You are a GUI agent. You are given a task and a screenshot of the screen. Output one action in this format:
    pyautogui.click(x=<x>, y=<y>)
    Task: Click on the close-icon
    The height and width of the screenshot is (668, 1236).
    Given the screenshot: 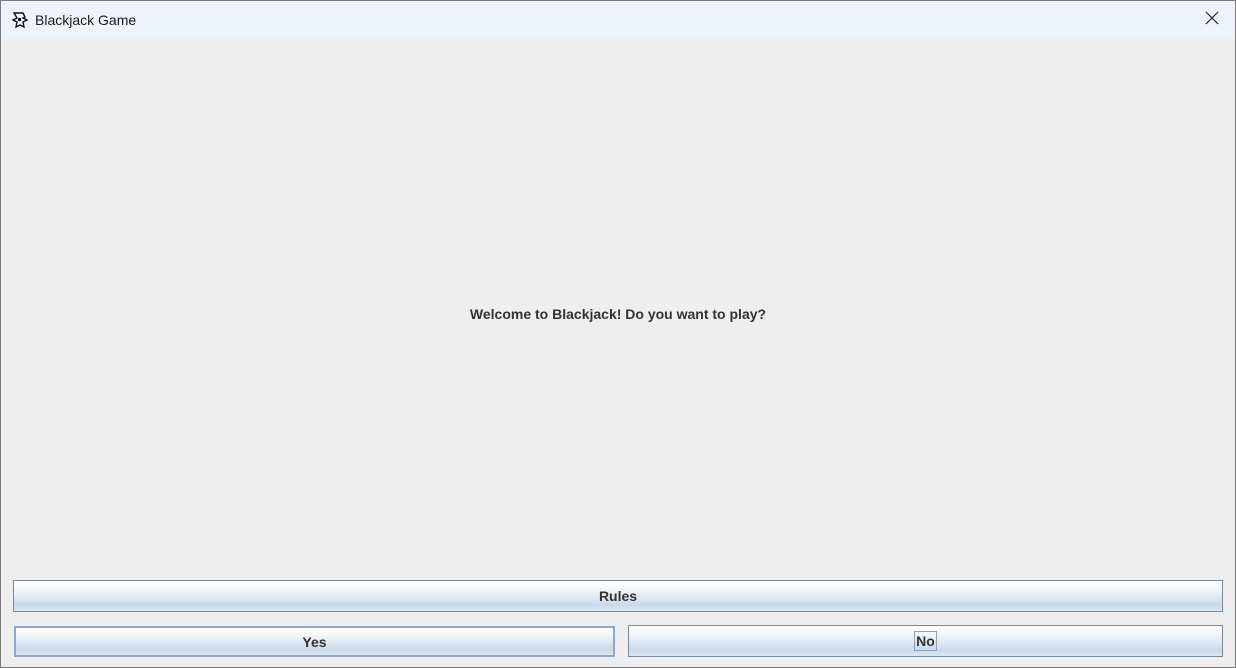 What is the action you would take?
    pyautogui.click(x=1212, y=20)
    